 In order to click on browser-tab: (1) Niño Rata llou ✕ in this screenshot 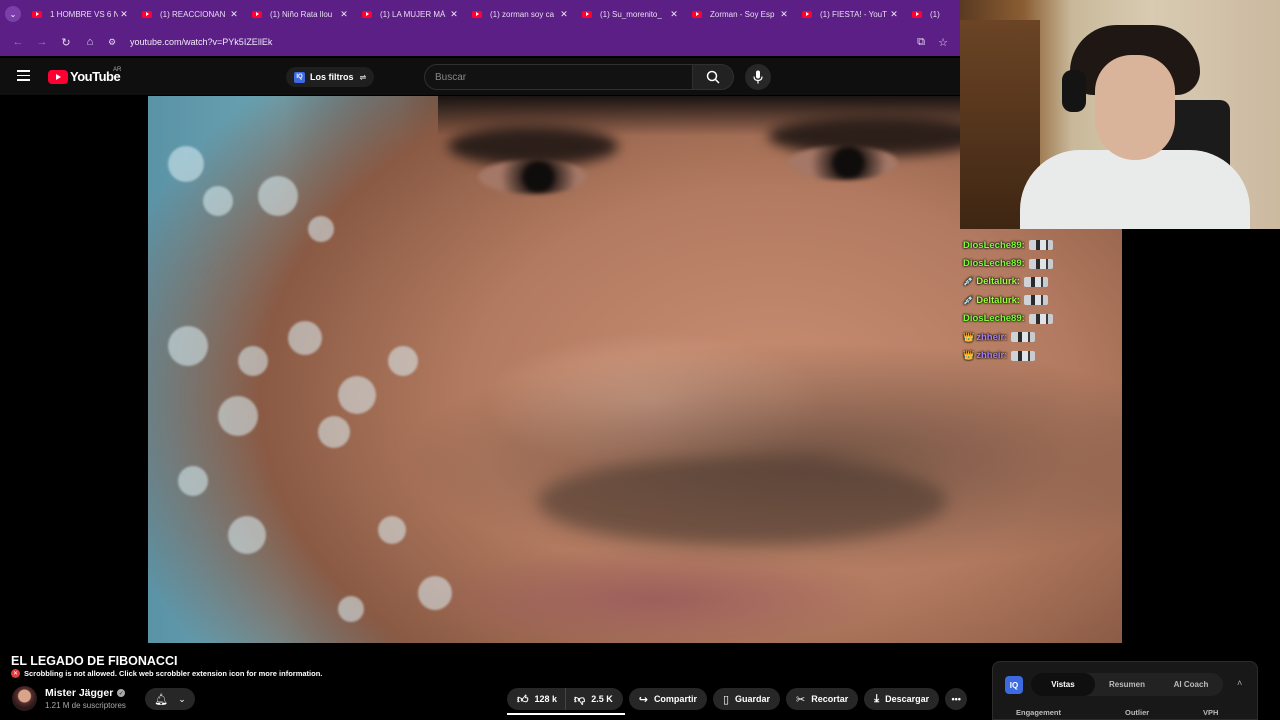, I will do `click(301, 14)`.